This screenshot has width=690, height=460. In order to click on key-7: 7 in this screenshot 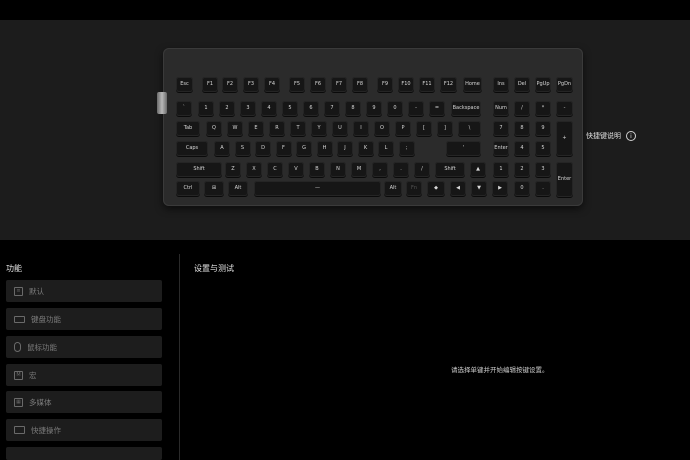, I will do `click(332, 108)`.